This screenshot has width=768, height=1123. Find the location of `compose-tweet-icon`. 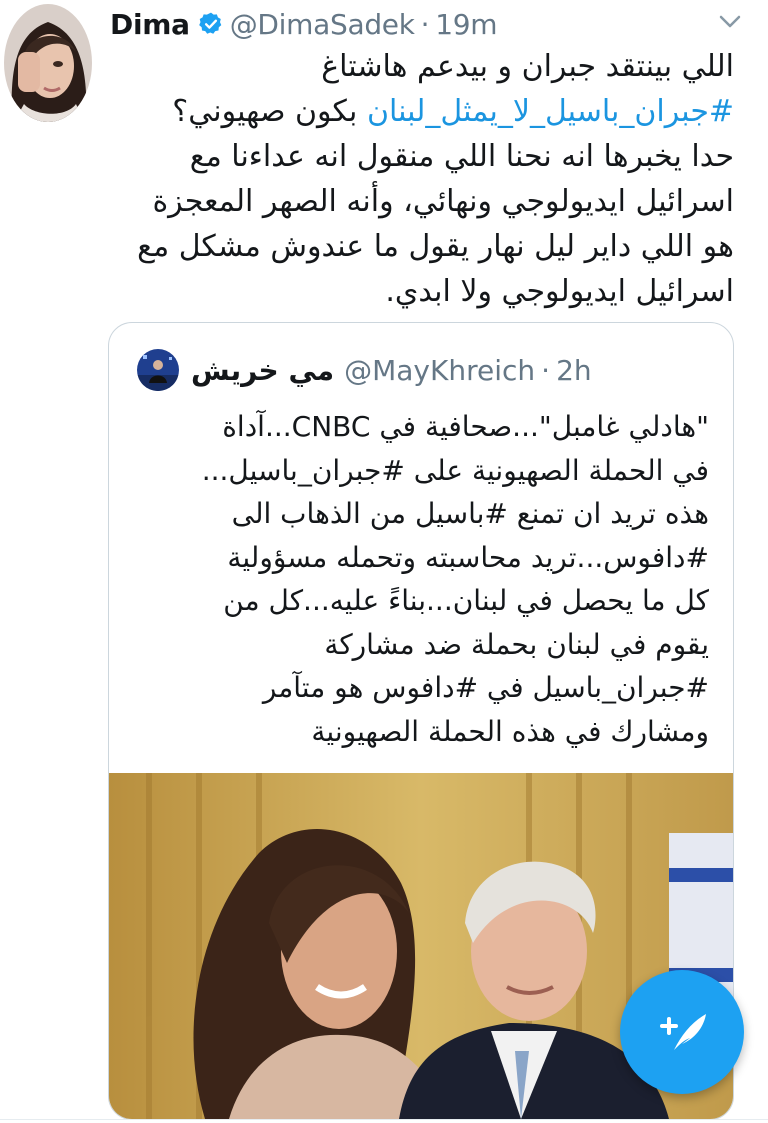

compose-tweet-icon is located at coordinates (682, 1032).